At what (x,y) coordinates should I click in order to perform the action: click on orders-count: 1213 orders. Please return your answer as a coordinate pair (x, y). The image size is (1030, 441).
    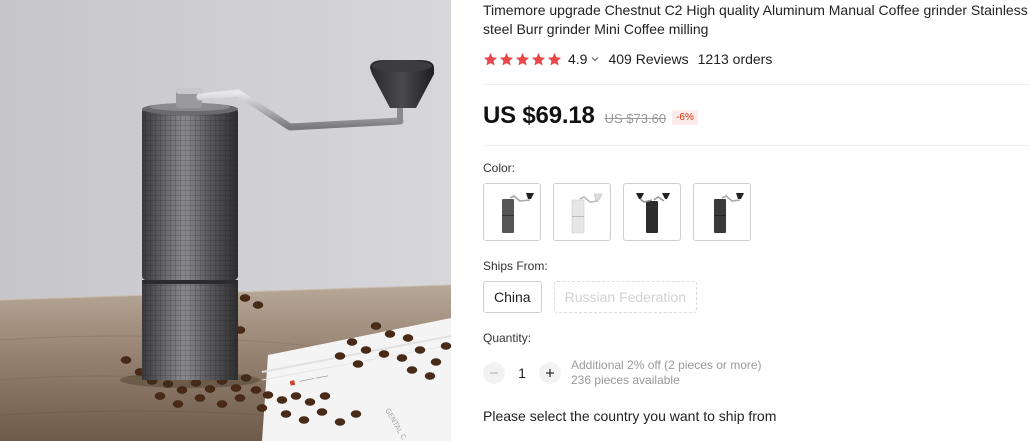
    Looking at the image, I should click on (735, 59).